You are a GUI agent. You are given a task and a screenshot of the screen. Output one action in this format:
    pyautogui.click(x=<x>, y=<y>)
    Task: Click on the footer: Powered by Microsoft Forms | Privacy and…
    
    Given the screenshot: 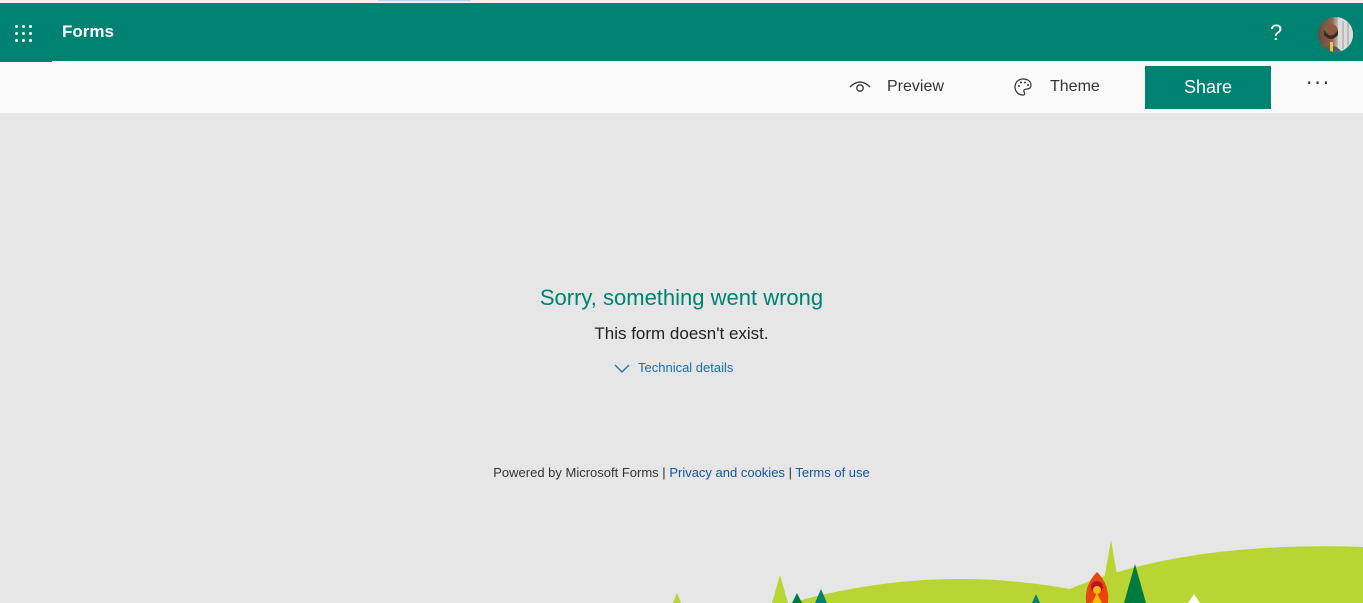 What is the action you would take?
    pyautogui.click(x=681, y=472)
    